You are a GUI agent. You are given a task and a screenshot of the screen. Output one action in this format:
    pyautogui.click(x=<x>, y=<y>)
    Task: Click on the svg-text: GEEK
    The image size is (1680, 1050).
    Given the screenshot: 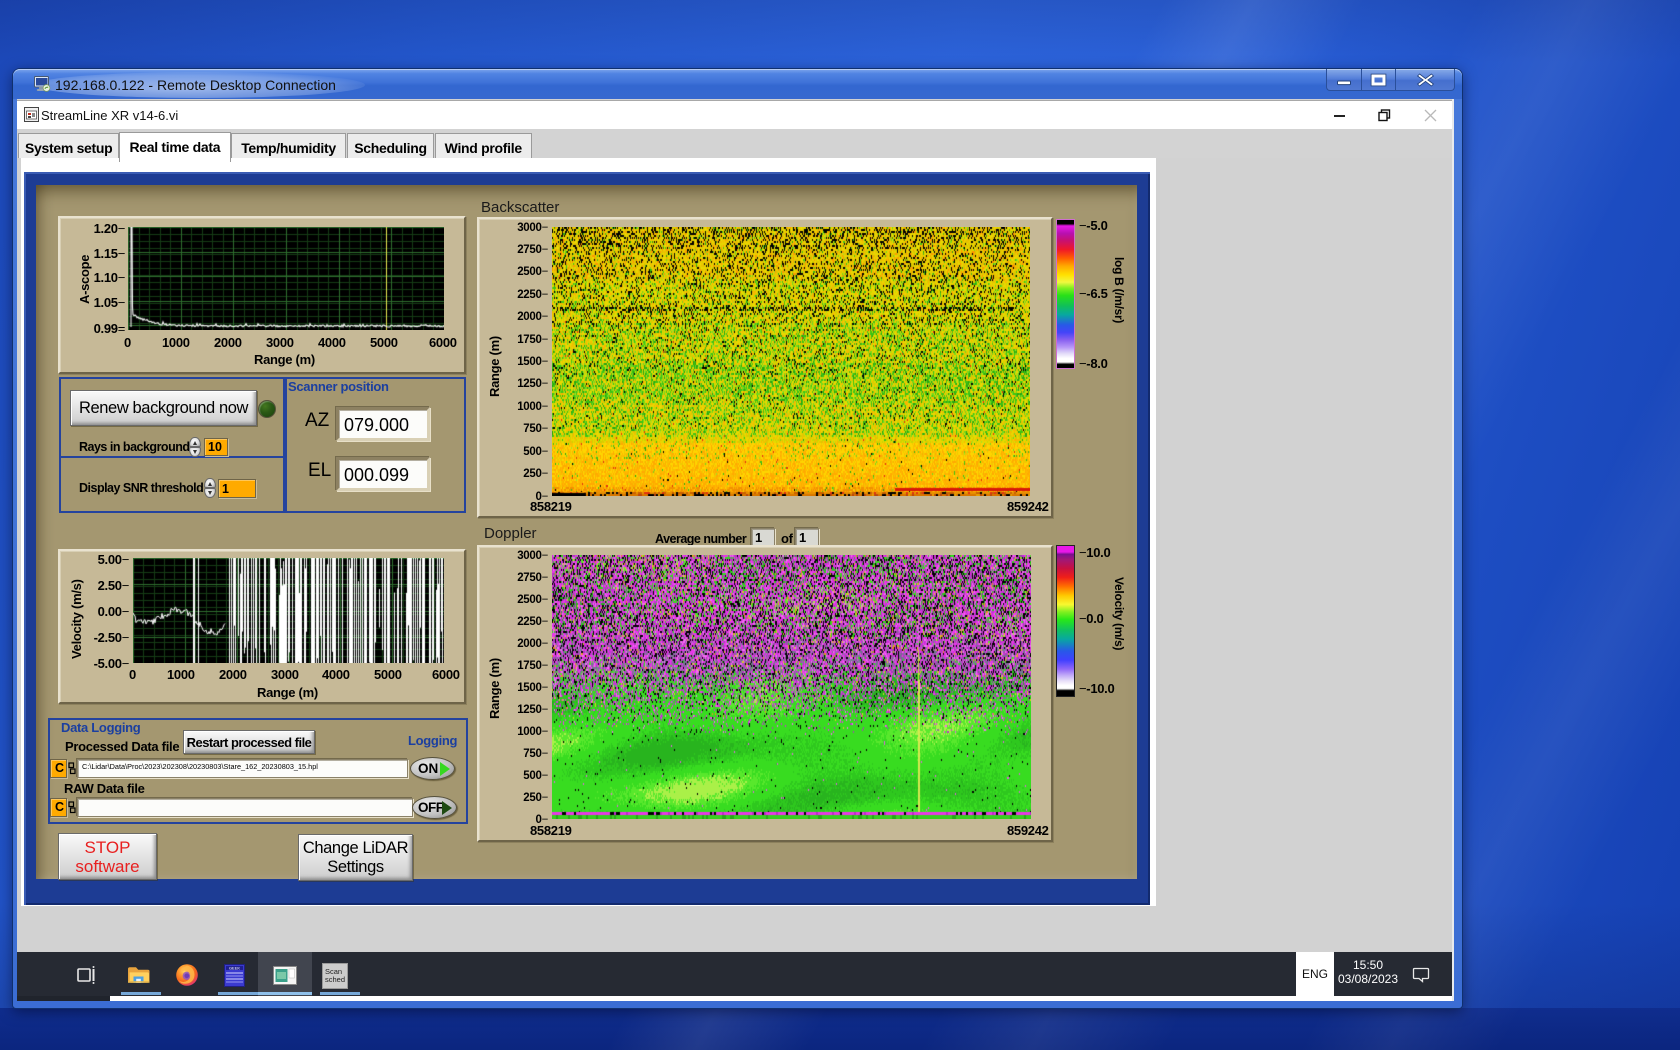 What is the action you would take?
    pyautogui.click(x=234, y=968)
    